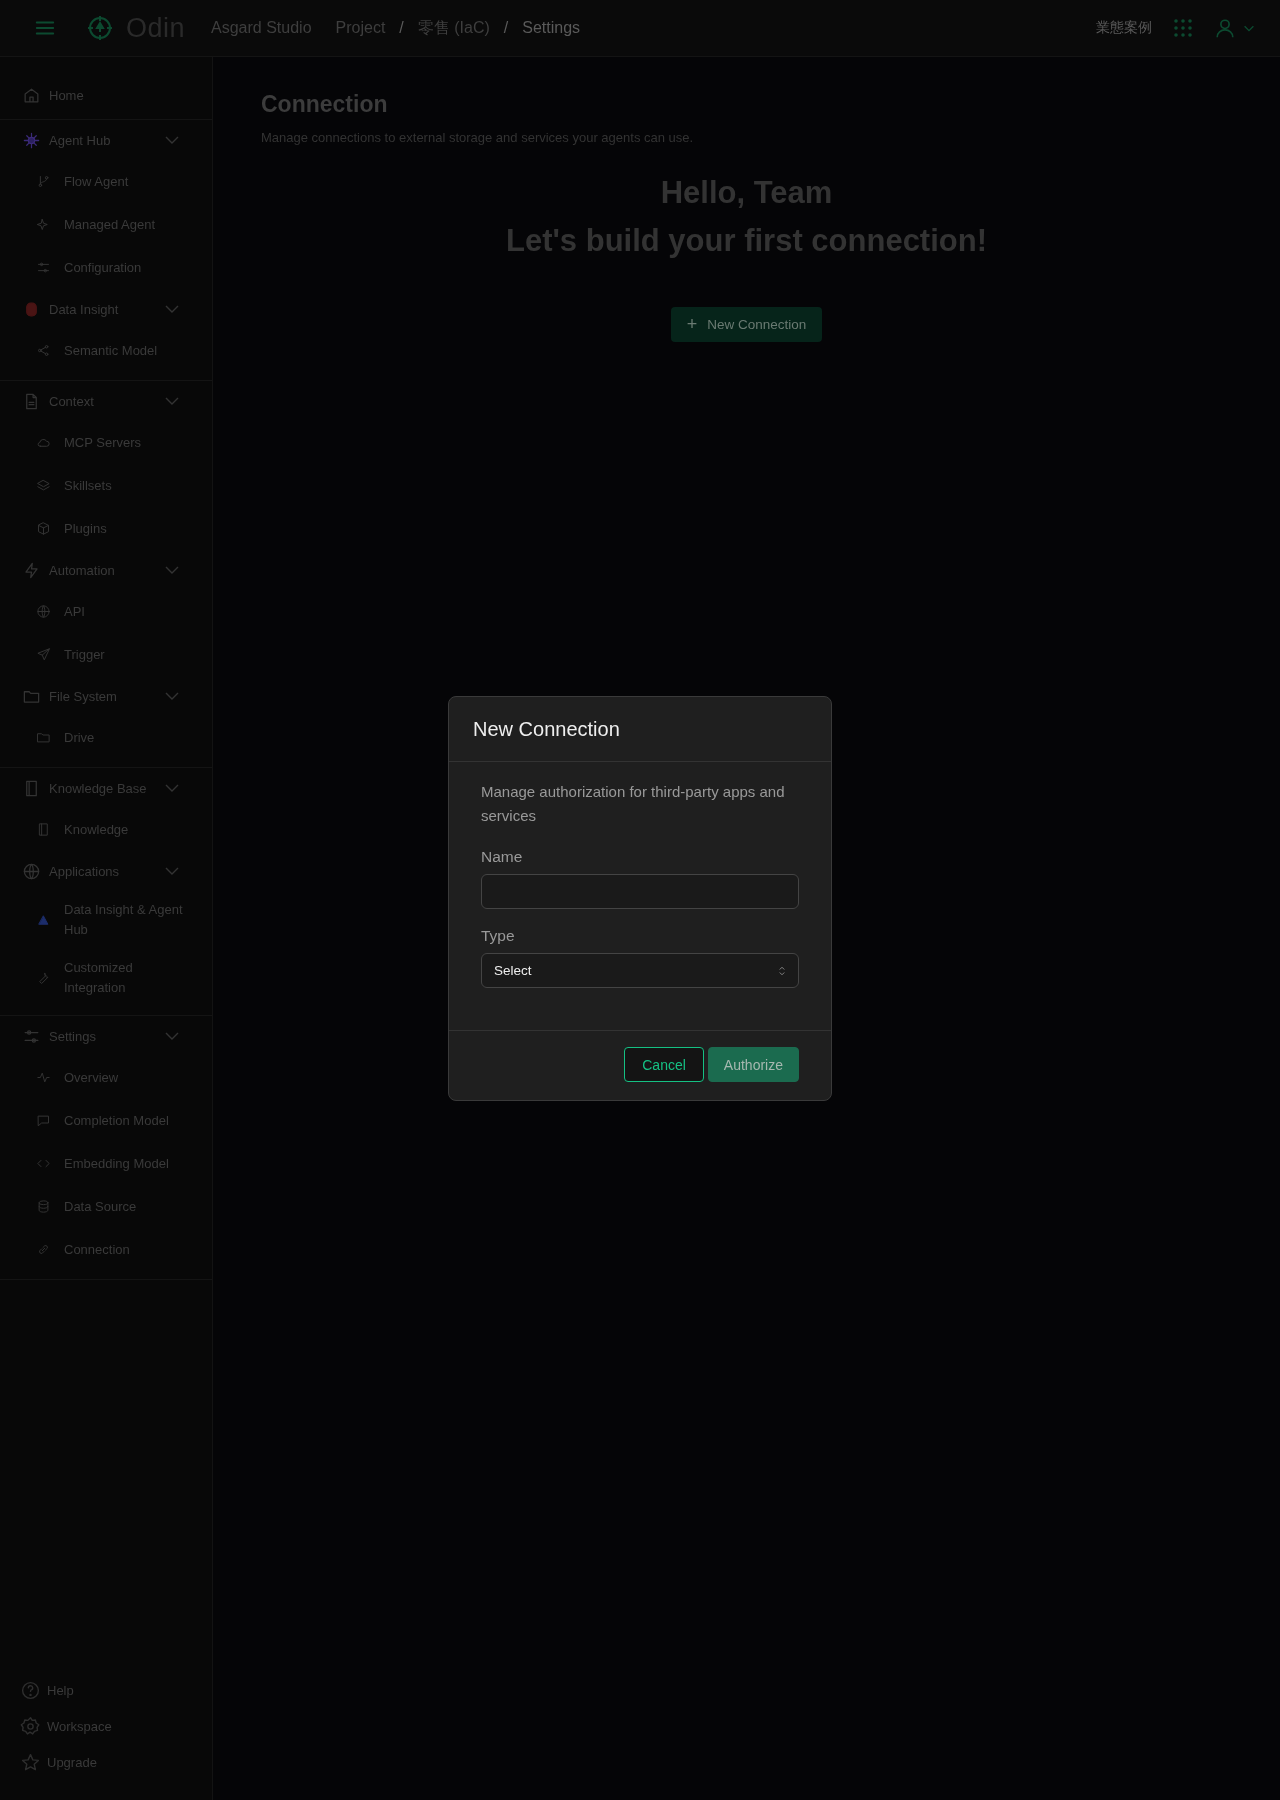  I want to click on triangle-icon, so click(43, 920).